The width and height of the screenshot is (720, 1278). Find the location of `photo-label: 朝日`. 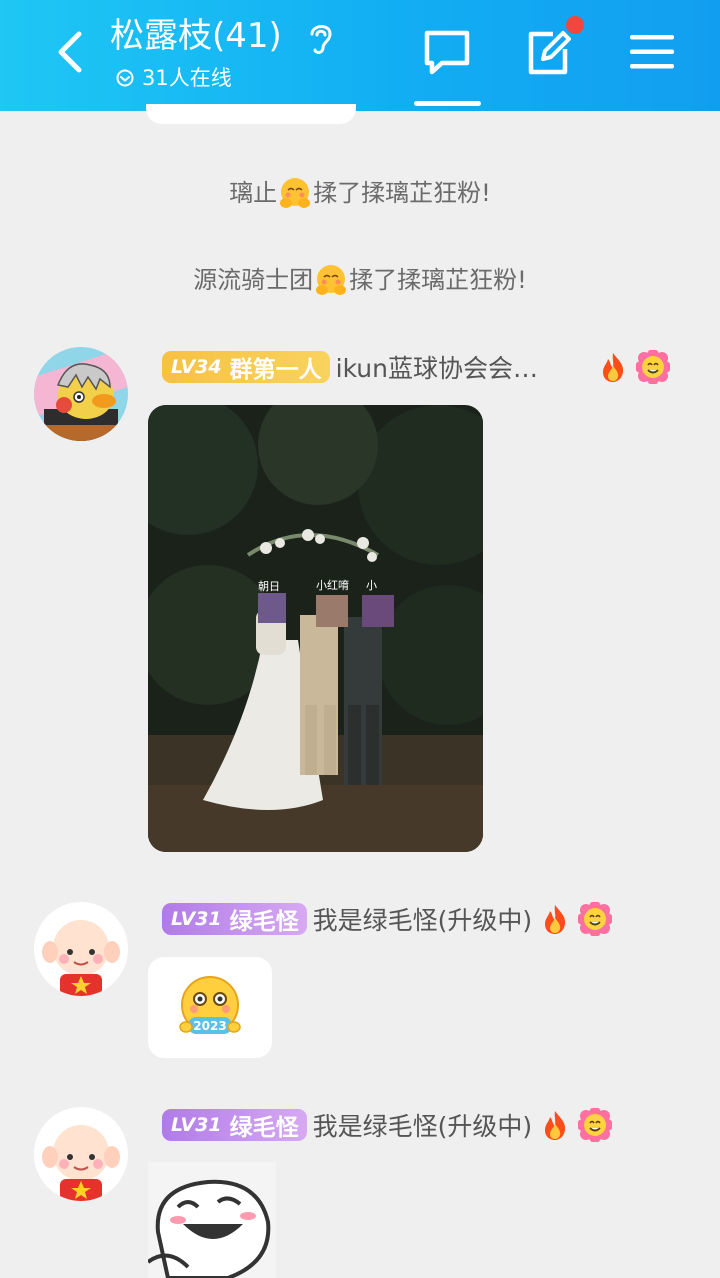

photo-label: 朝日 is located at coordinates (269, 586).